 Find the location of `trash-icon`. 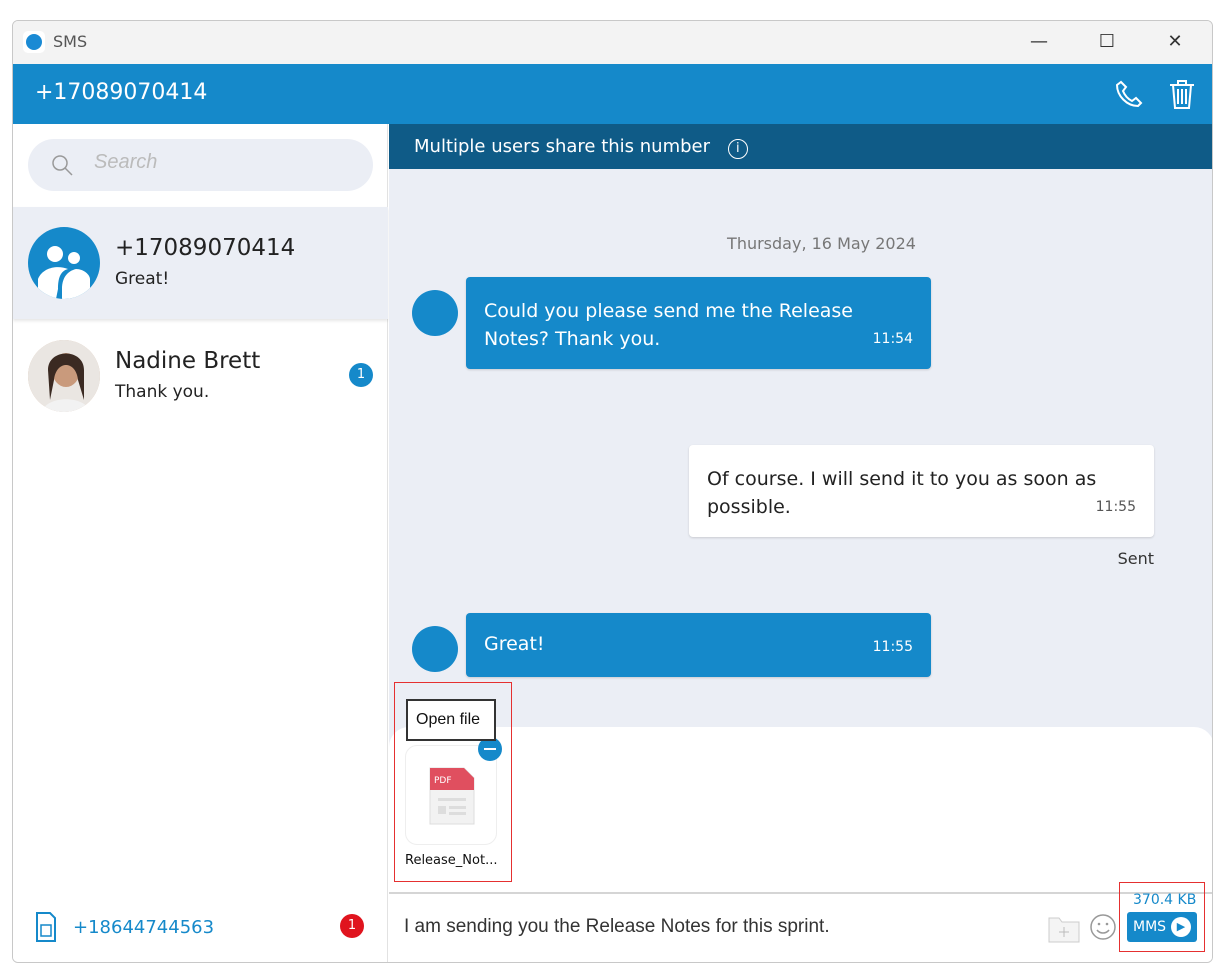

trash-icon is located at coordinates (1182, 94).